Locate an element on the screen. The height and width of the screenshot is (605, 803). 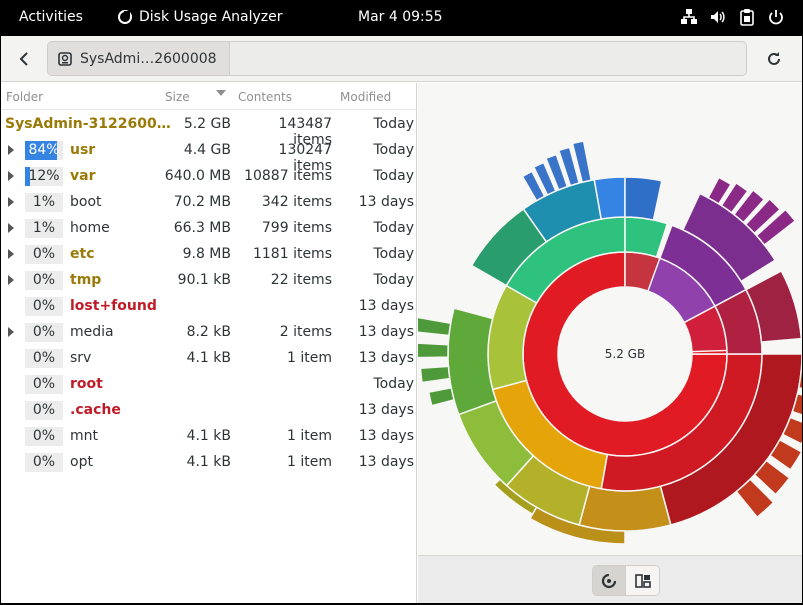
folder-size: 4.4 GB is located at coordinates (207, 150).